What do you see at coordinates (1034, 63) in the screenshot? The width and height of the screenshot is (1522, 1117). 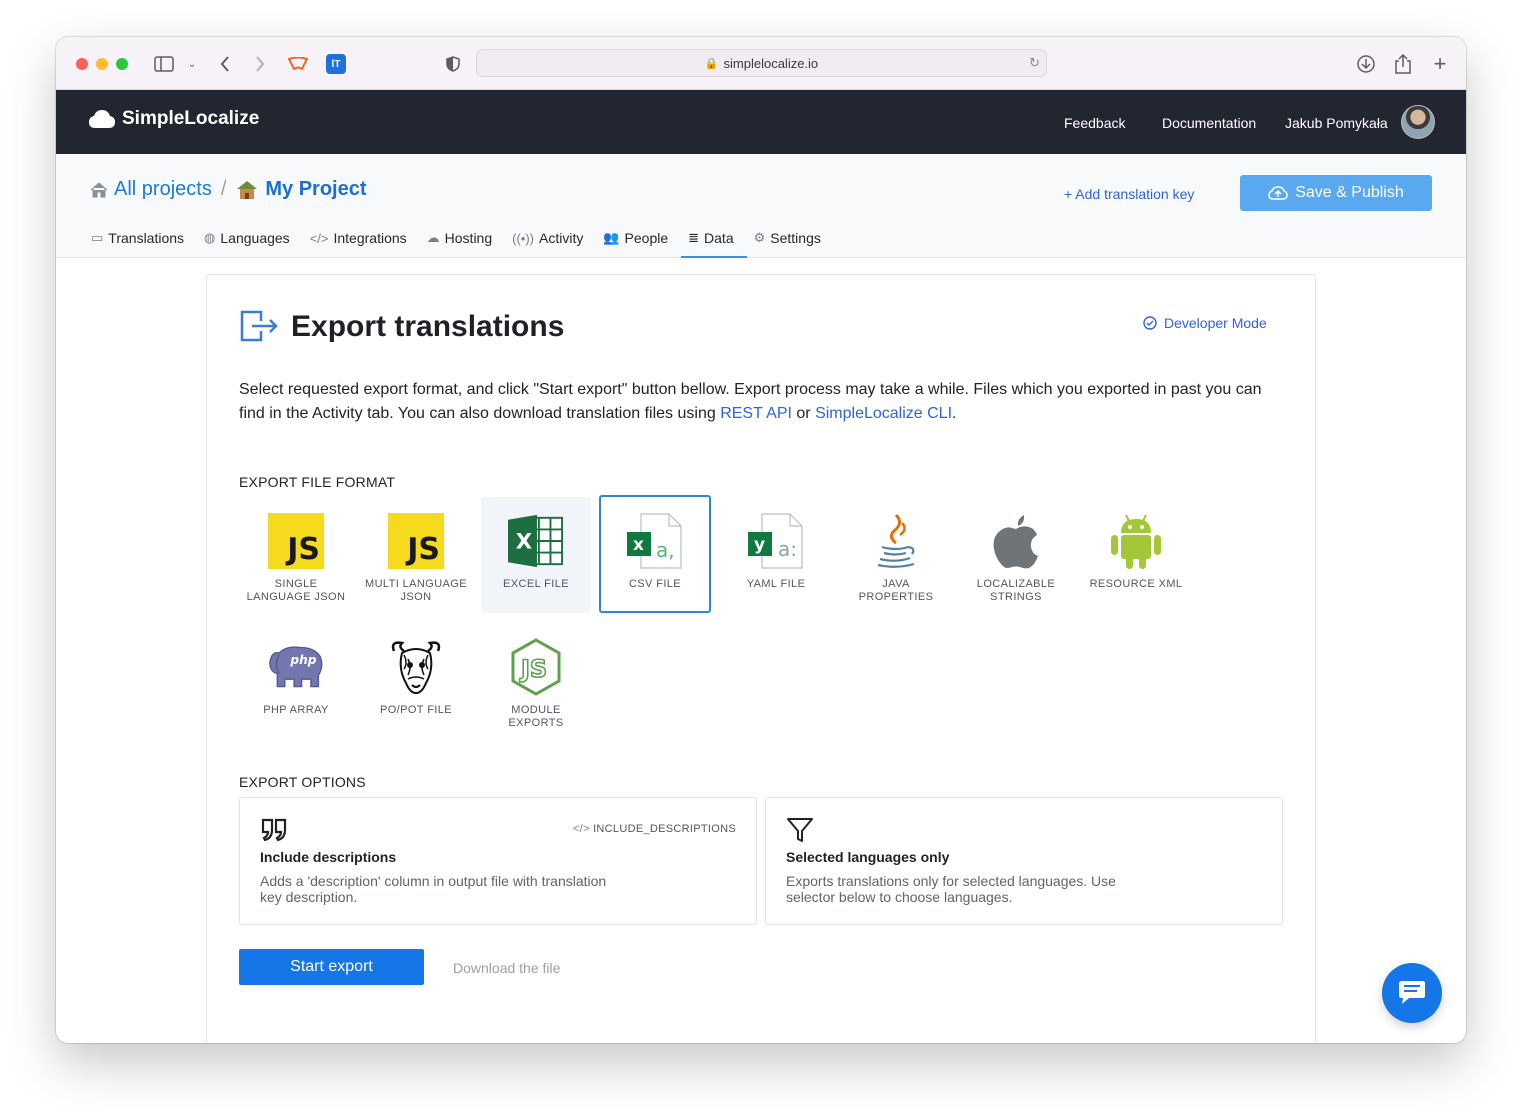 I see `reload-icon: ↻` at bounding box center [1034, 63].